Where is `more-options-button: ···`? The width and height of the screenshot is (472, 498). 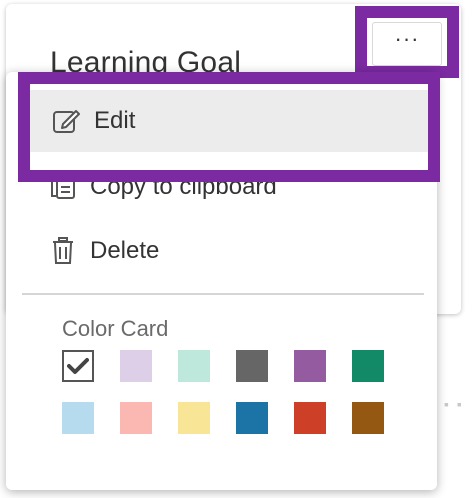 more-options-button: ··· is located at coordinates (407, 44).